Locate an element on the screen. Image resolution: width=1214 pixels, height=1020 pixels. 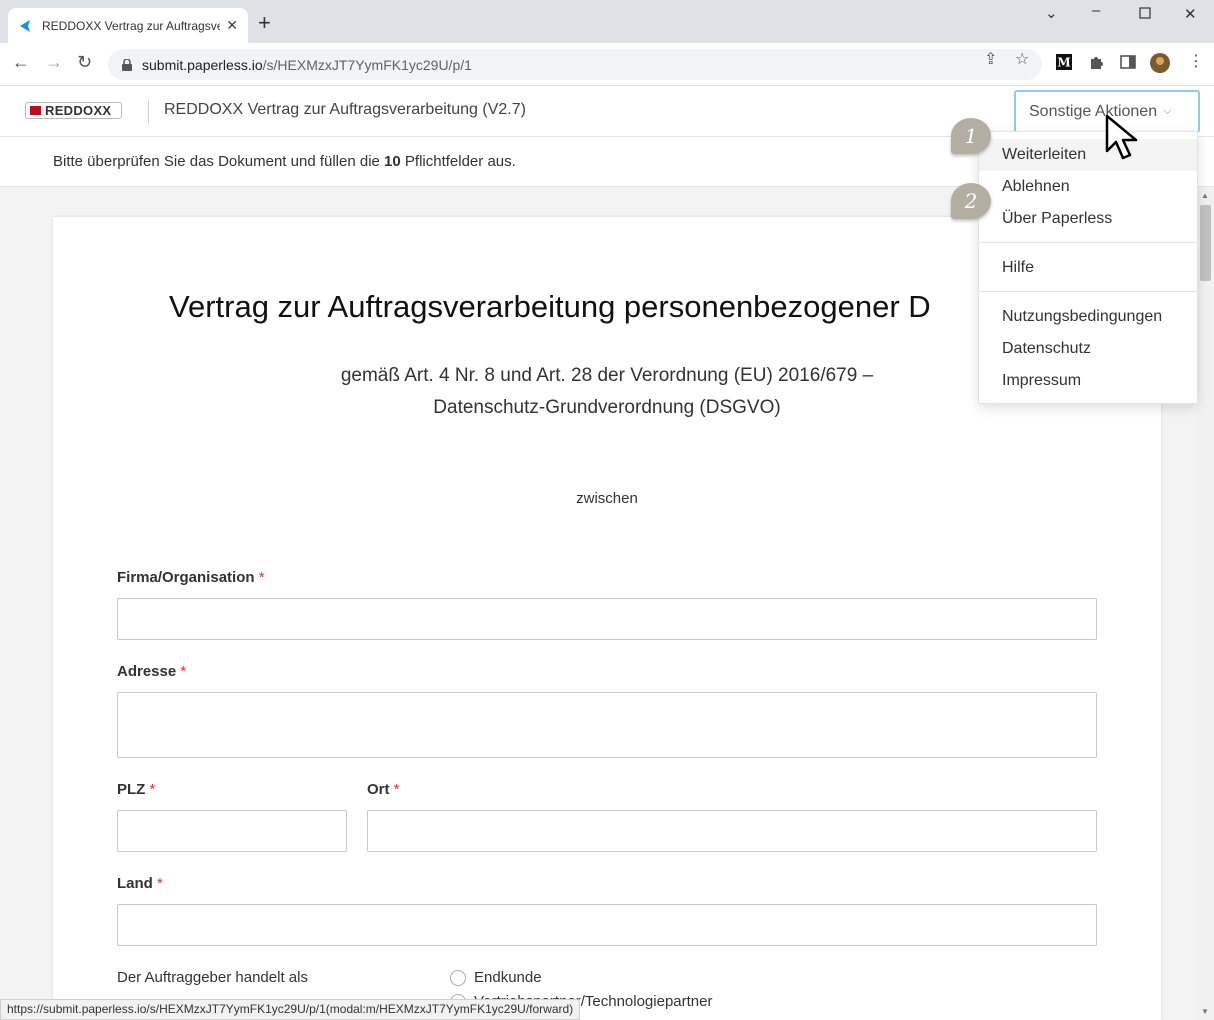
bookmark-star-icon: ☆ is located at coordinates (1022, 59).